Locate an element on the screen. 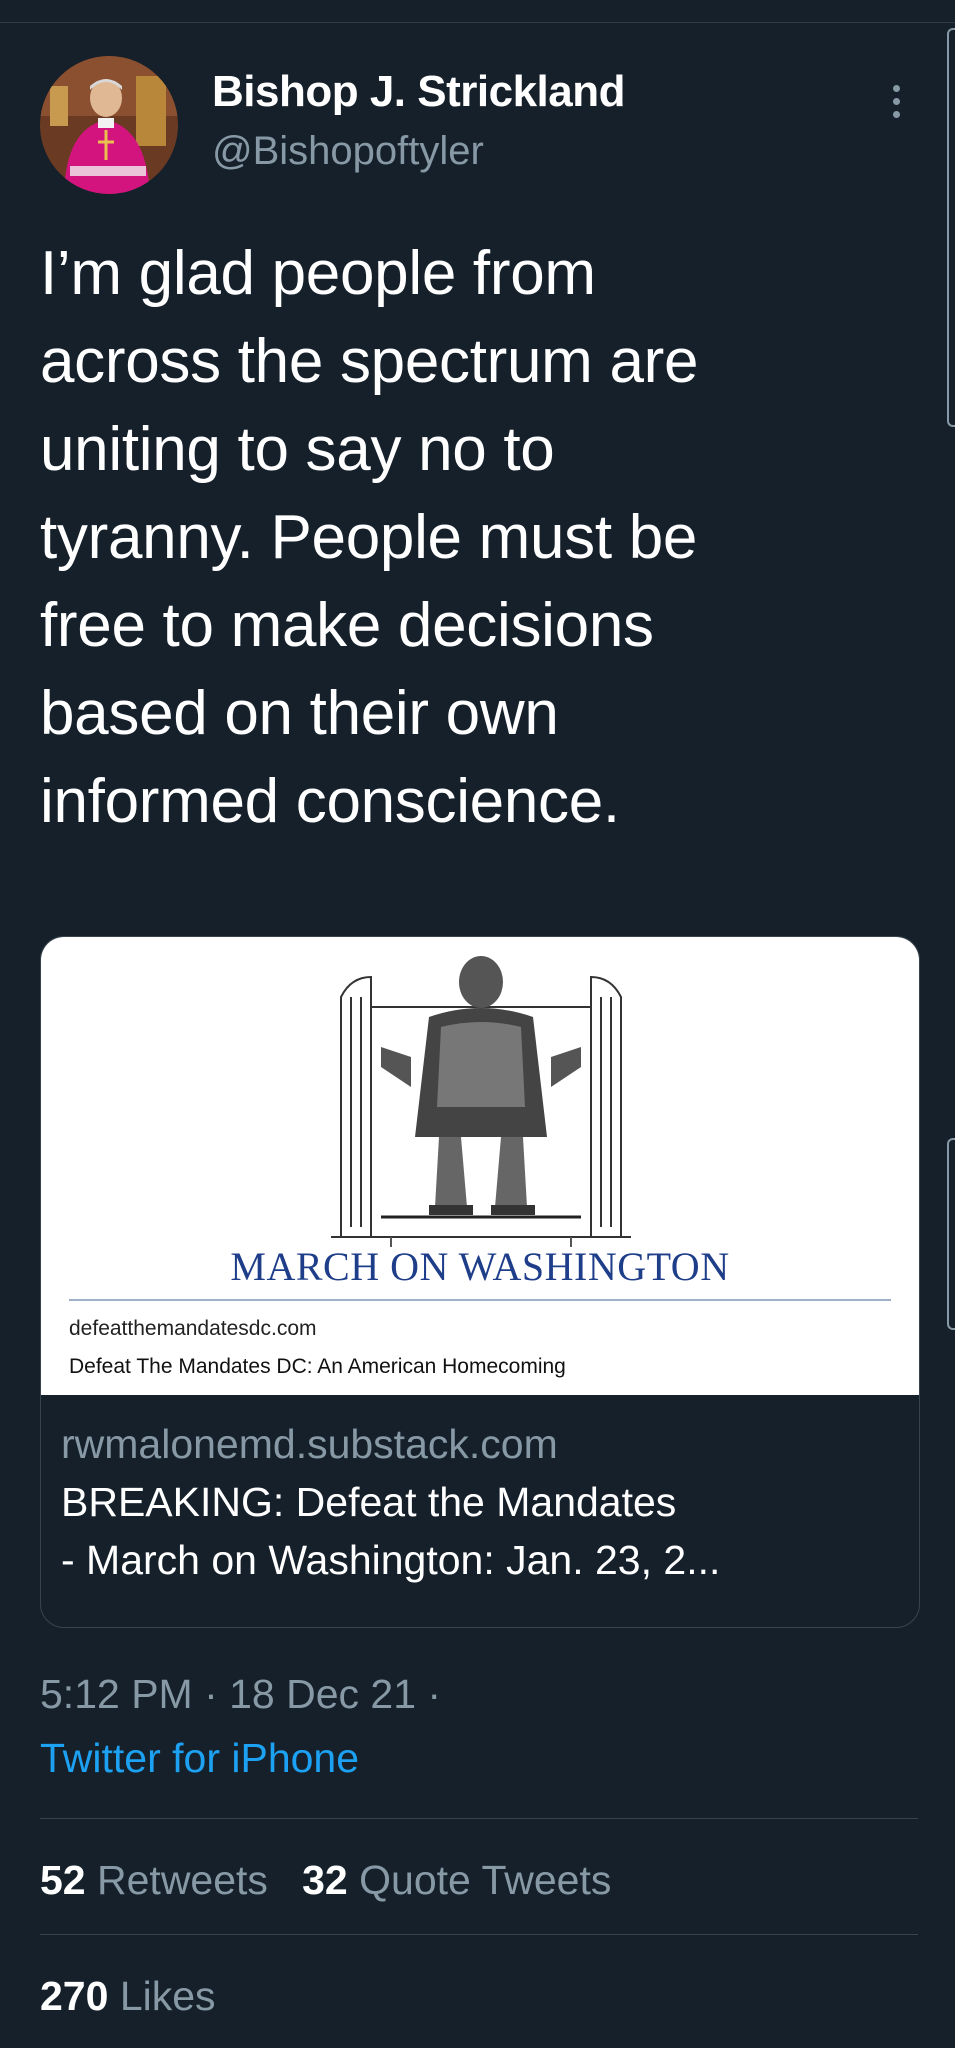 The height and width of the screenshot is (2048, 955). avatar is located at coordinates (109, 125).